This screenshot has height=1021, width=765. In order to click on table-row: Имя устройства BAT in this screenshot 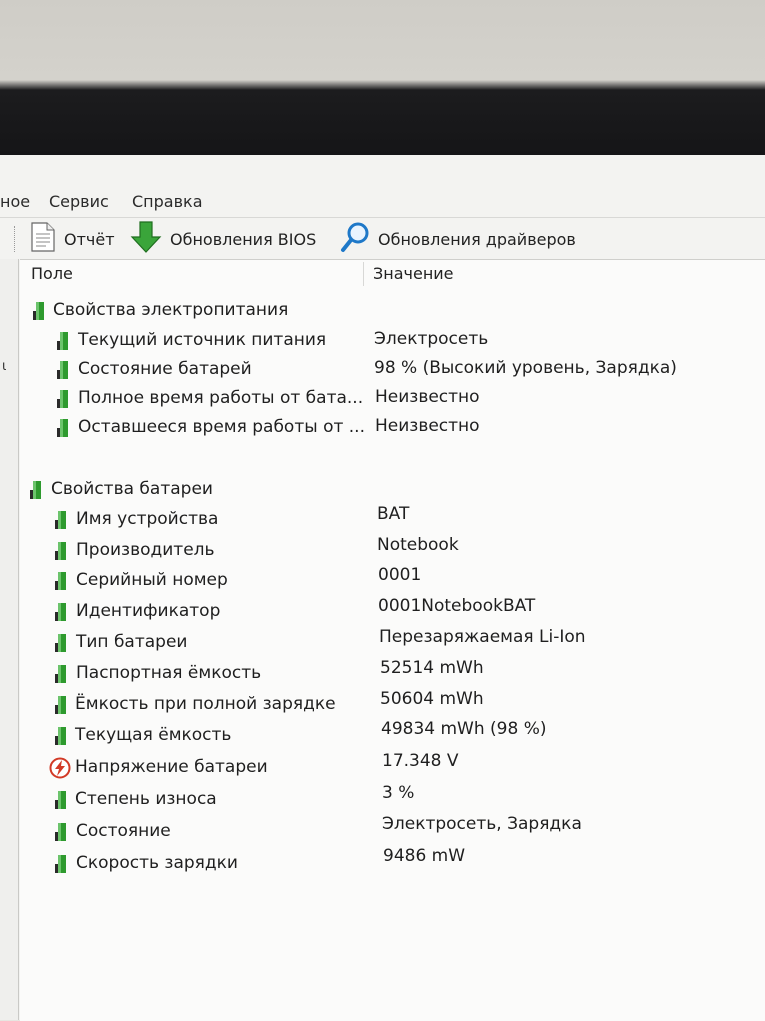, I will do `click(392, 519)`.